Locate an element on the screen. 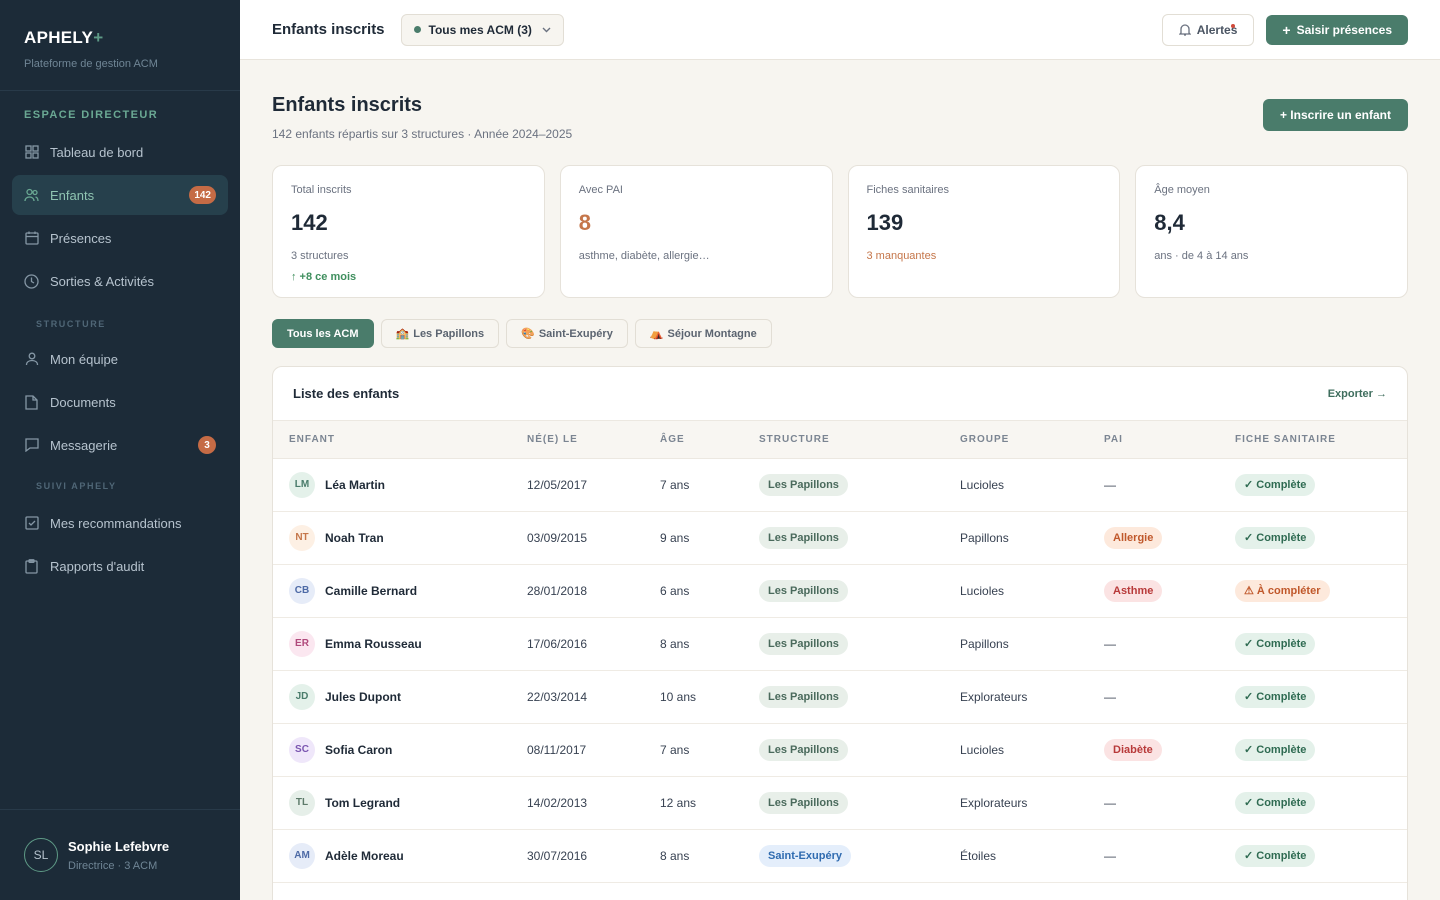 This screenshot has width=1440, height=900. pai-cell: Allergie is located at coordinates (1153, 538).